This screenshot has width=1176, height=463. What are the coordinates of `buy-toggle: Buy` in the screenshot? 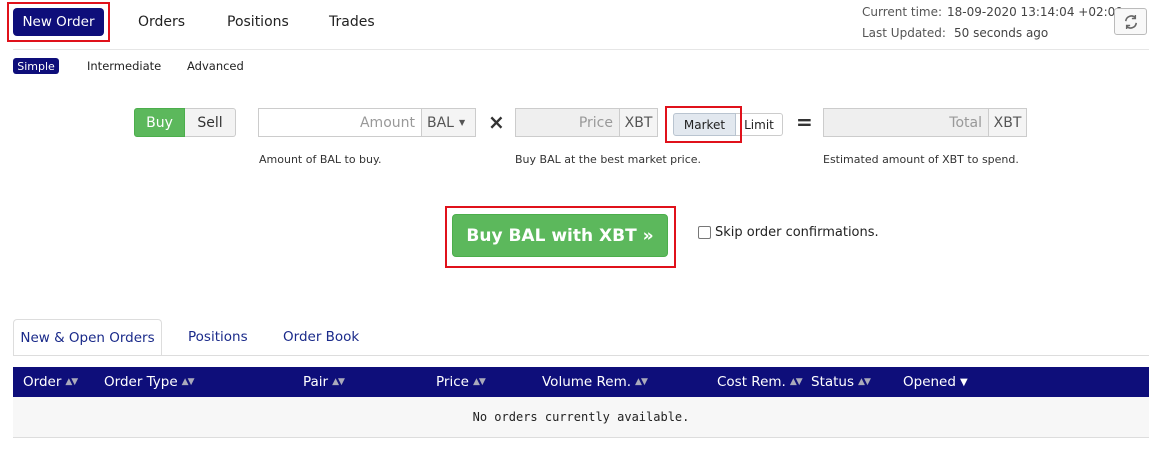 It's located at (159, 122).